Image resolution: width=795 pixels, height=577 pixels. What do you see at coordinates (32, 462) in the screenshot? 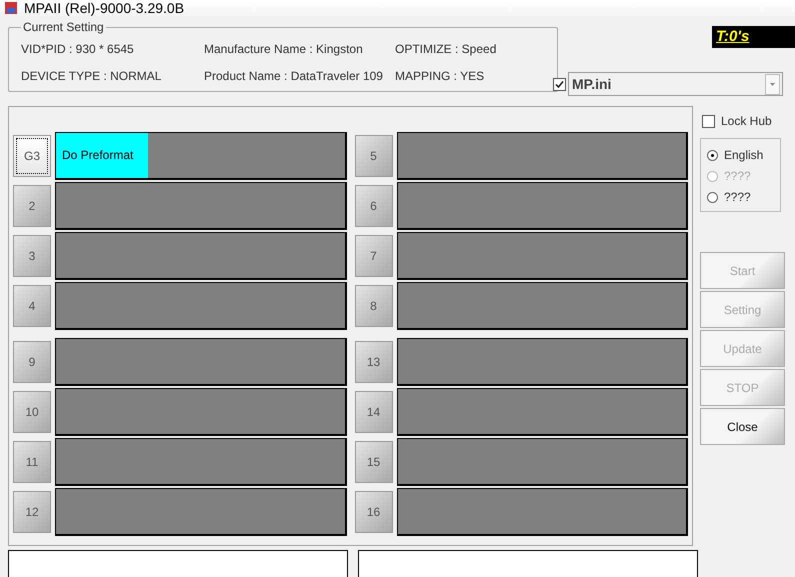
I see `port-button: 11` at bounding box center [32, 462].